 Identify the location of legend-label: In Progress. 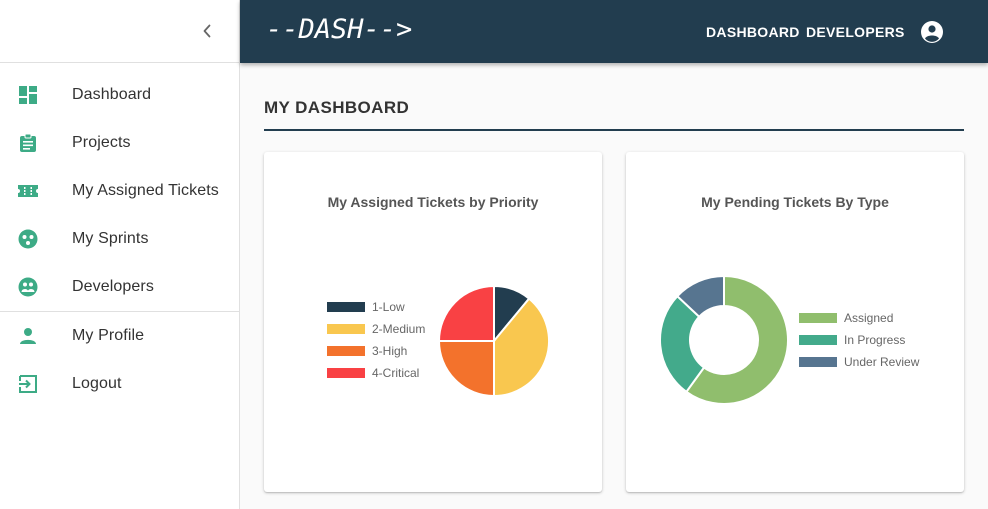
(874, 340).